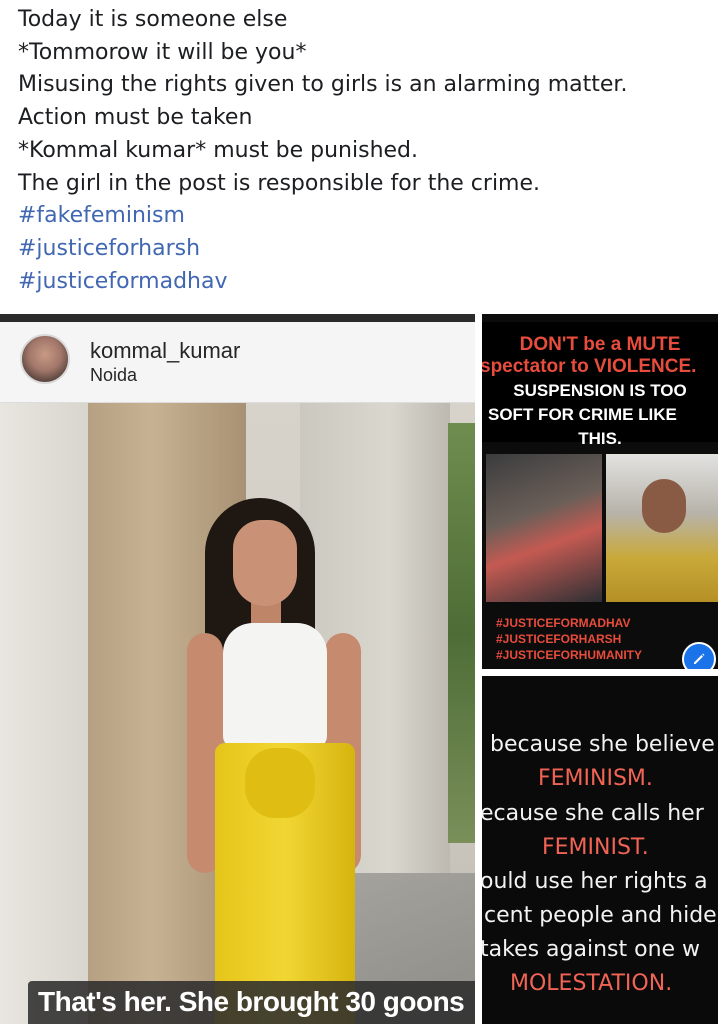 Image resolution: width=718 pixels, height=1024 pixels. I want to click on person-head, so click(664, 506).